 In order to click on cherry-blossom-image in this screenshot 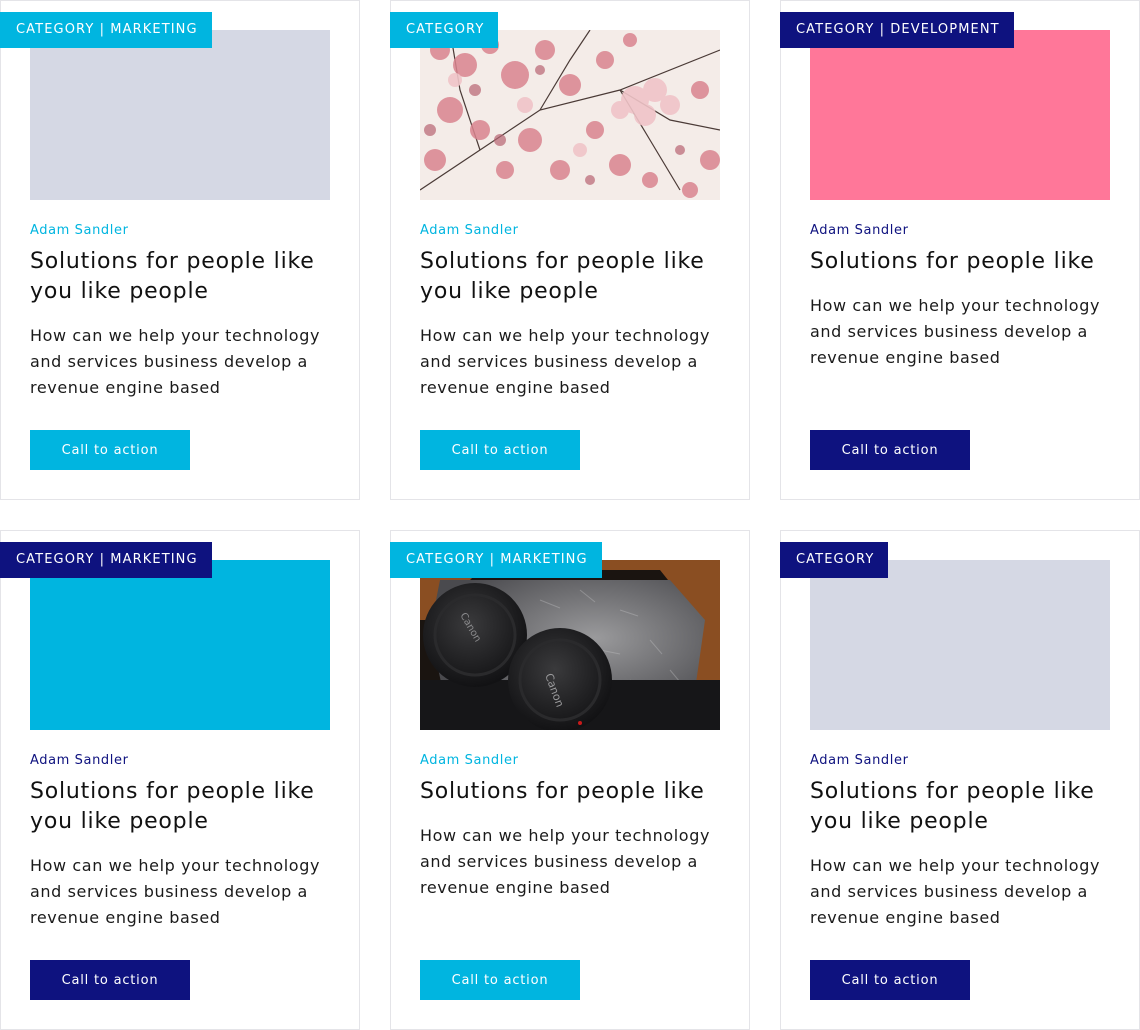, I will do `click(570, 115)`.